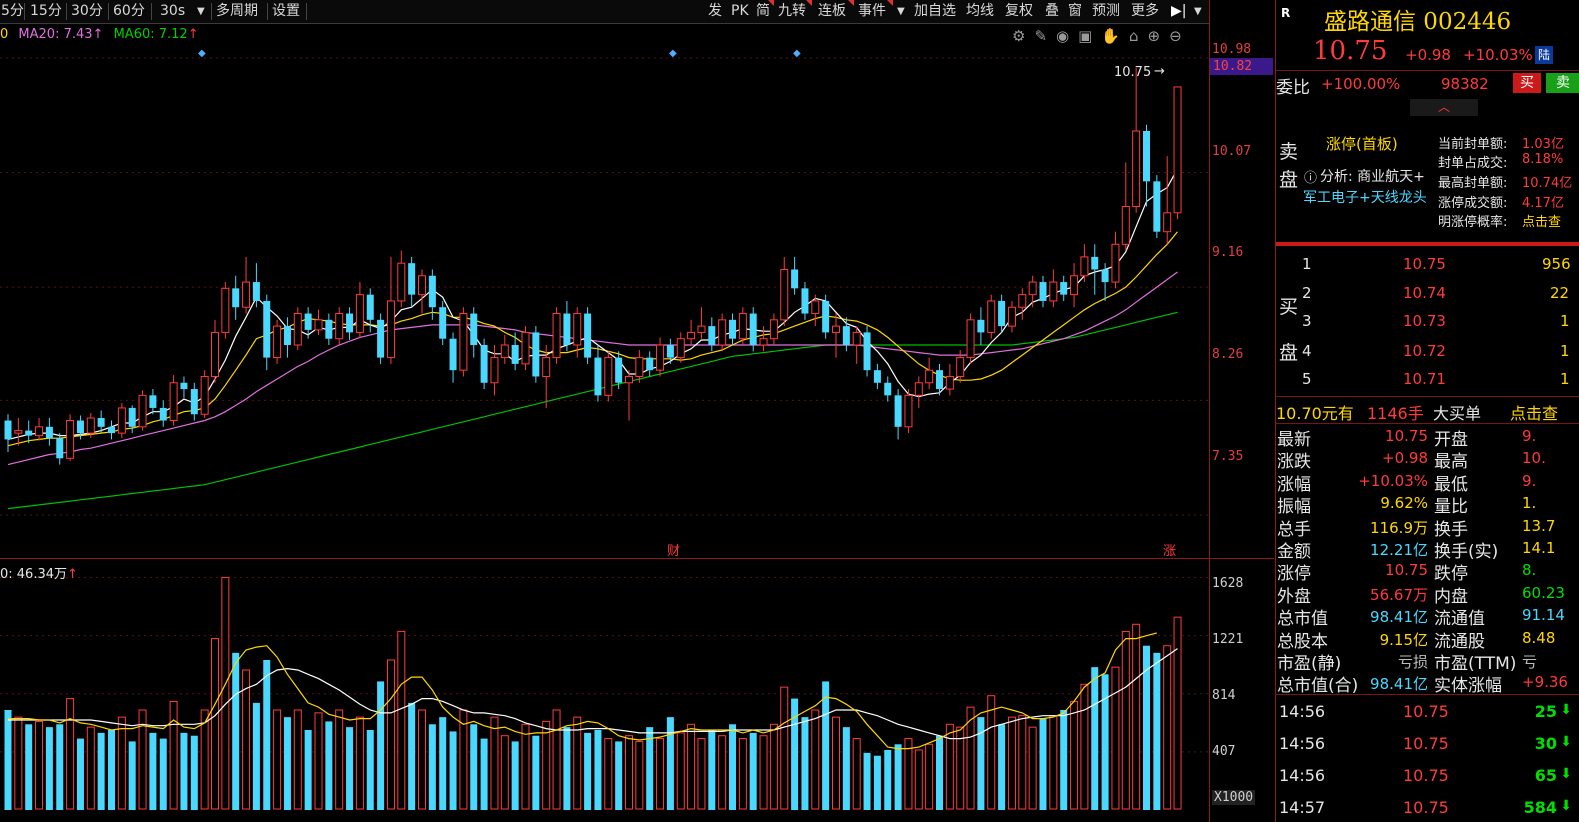 The width and height of the screenshot is (1579, 822). What do you see at coordinates (72, 574) in the screenshot?
I see `up-arrow-icon: ↑` at bounding box center [72, 574].